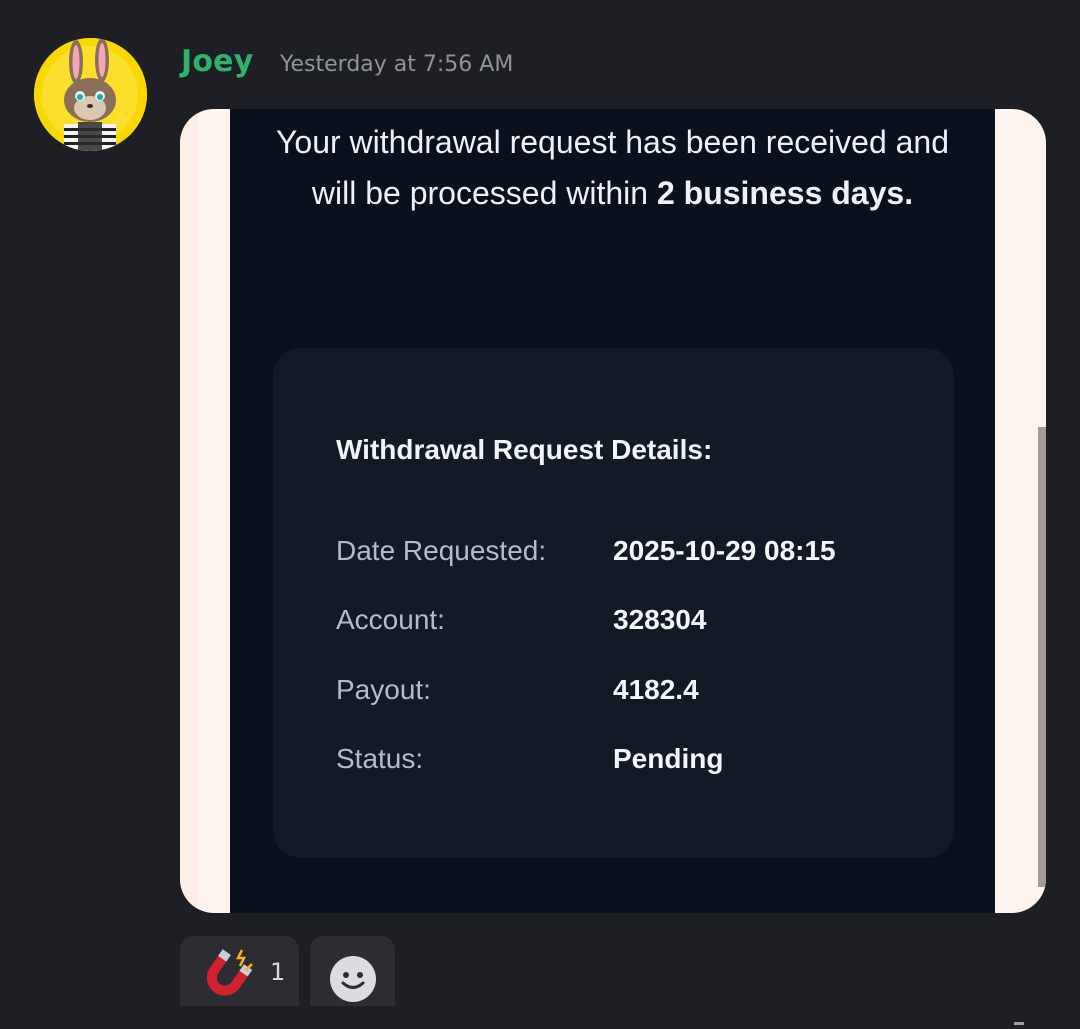 The image size is (1080, 1029). I want to click on detail-row-date: Date Requested: 2025-10-29 08:15, so click(616, 555).